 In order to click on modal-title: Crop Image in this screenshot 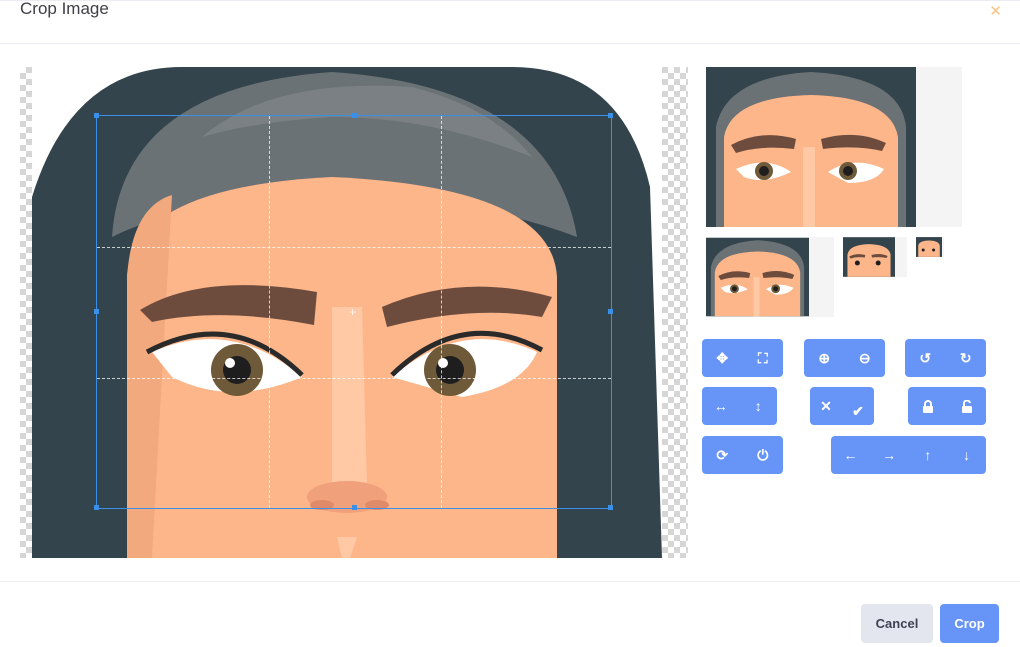, I will do `click(64, 9)`.